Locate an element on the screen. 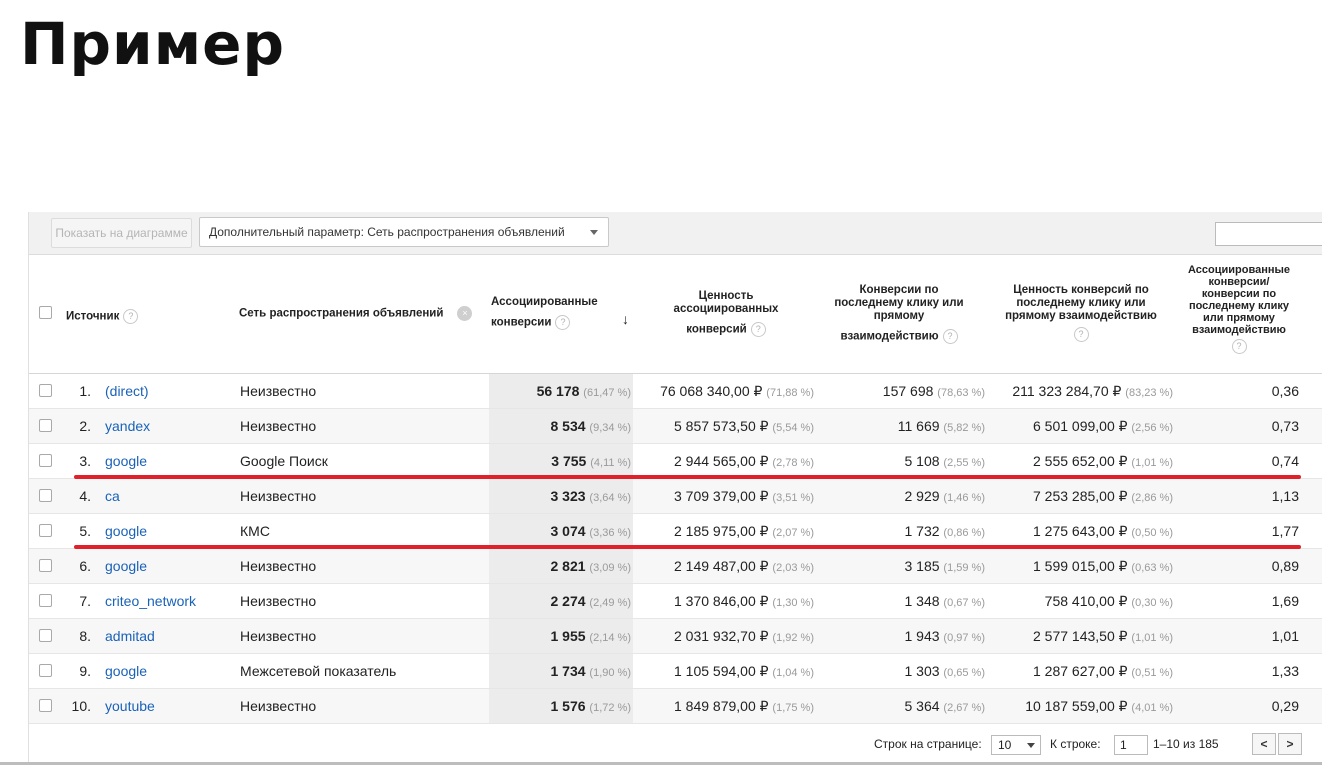 The image size is (1322, 765). last-click-conversions-cell: 11 669 (5,82 %) is located at coordinates (941, 426).